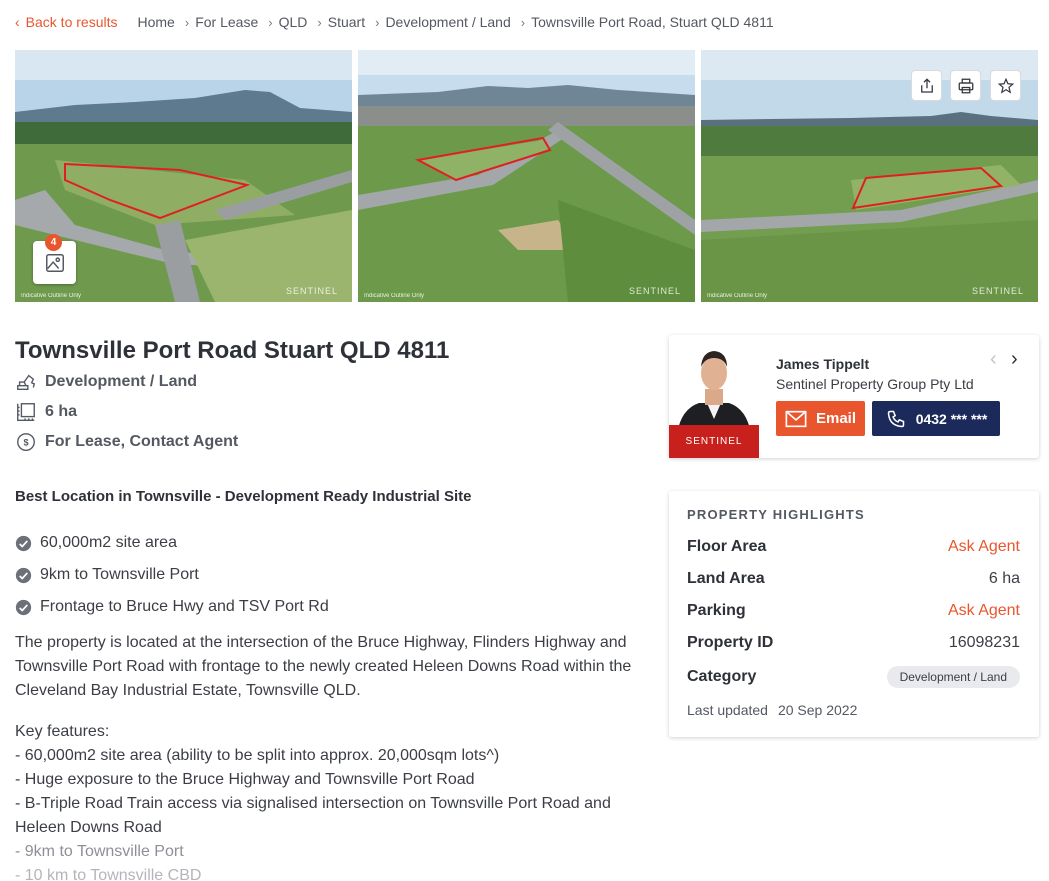  Describe the element at coordinates (172, 607) in the screenshot. I see `list-item: Frontage to Bruce Hwy and TSV Port Rd` at that location.